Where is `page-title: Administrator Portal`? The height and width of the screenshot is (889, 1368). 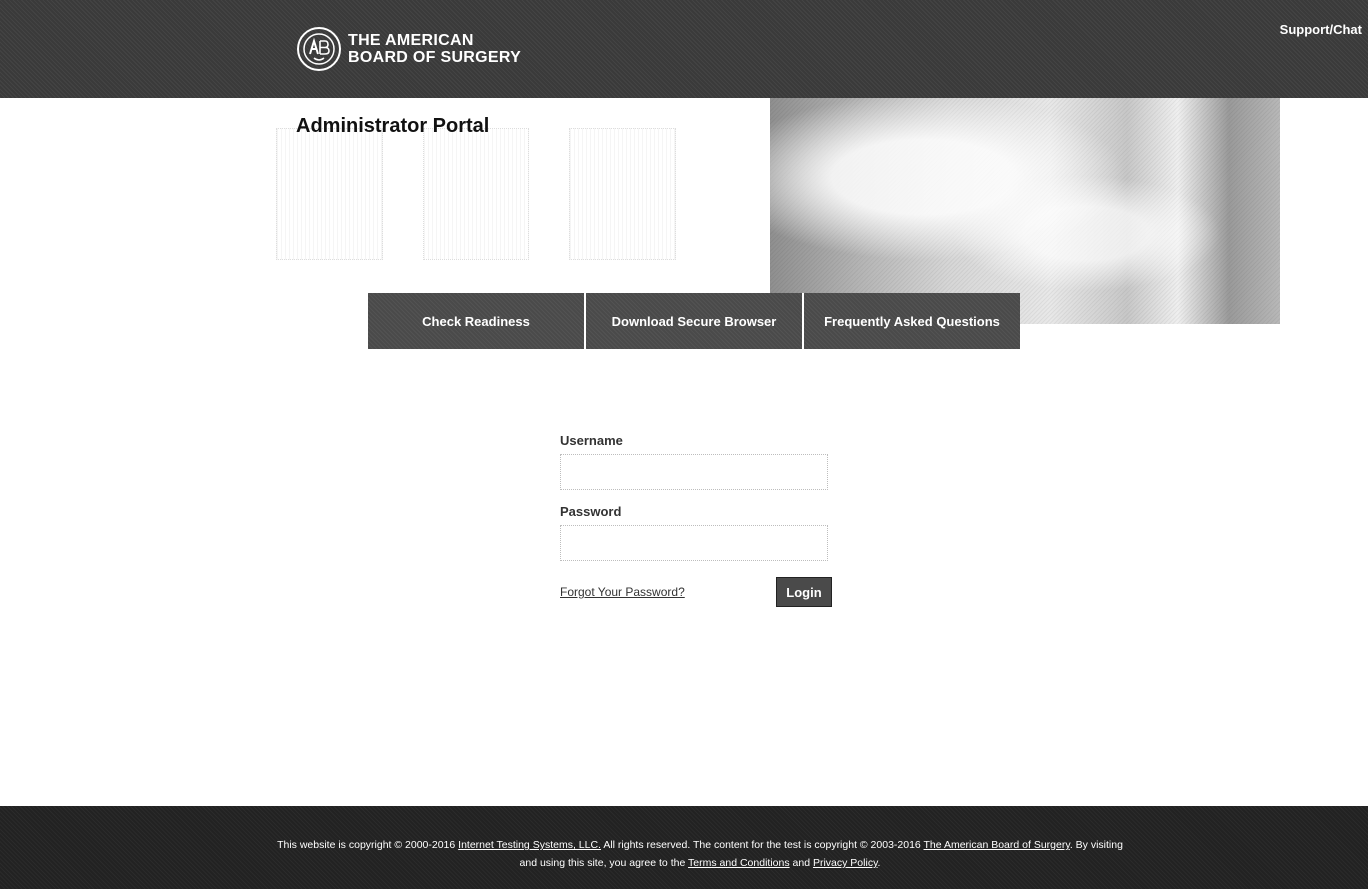
page-title: Administrator Portal is located at coordinates (393, 126).